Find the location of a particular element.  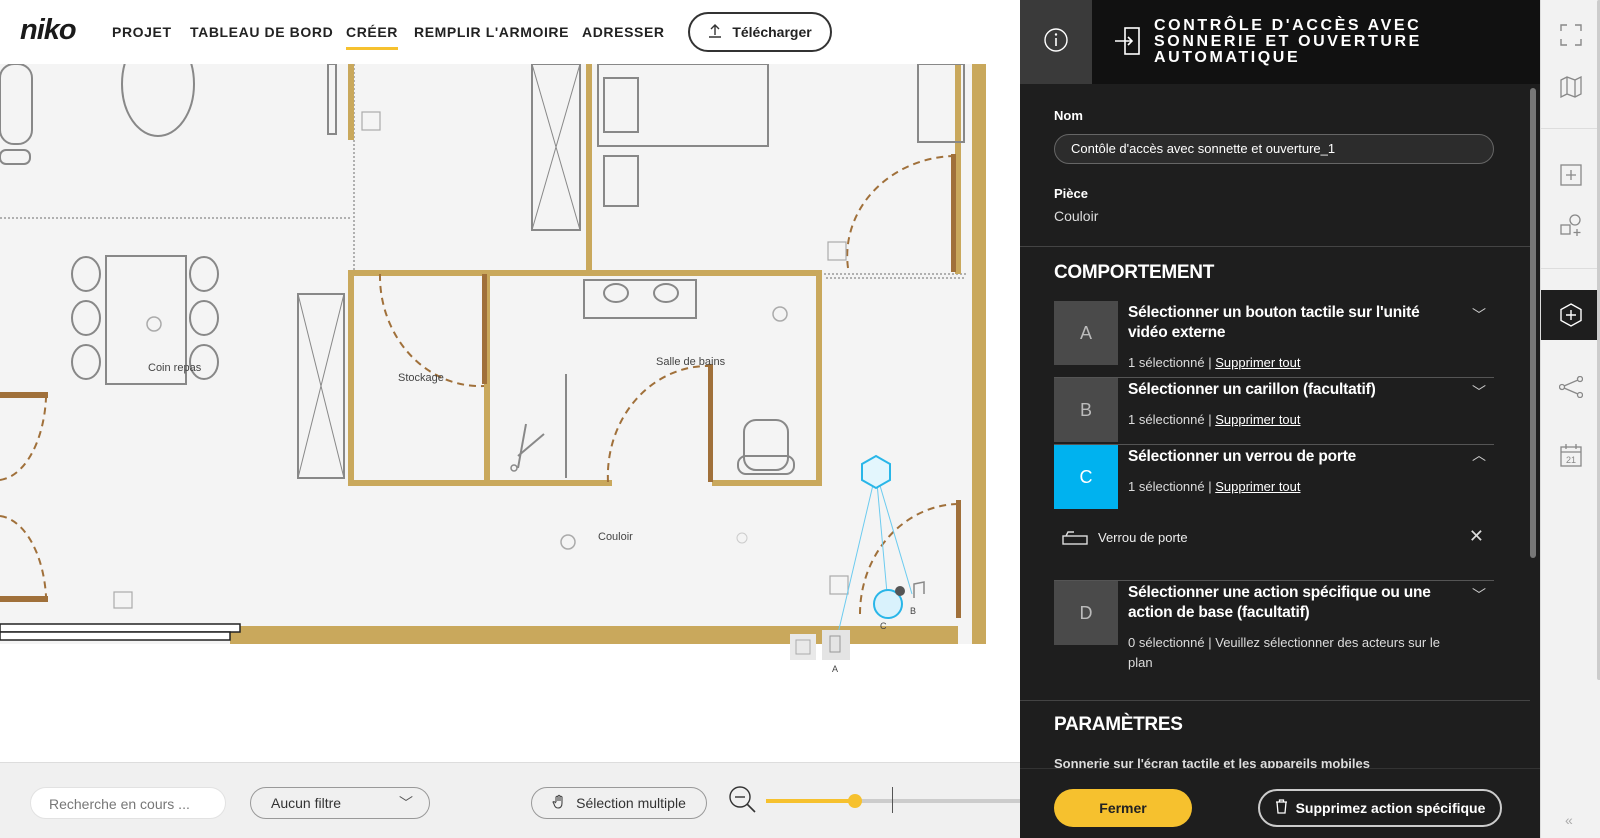

nav-tableau-de-bord: TABLEAU DE BORD is located at coordinates (261, 32).